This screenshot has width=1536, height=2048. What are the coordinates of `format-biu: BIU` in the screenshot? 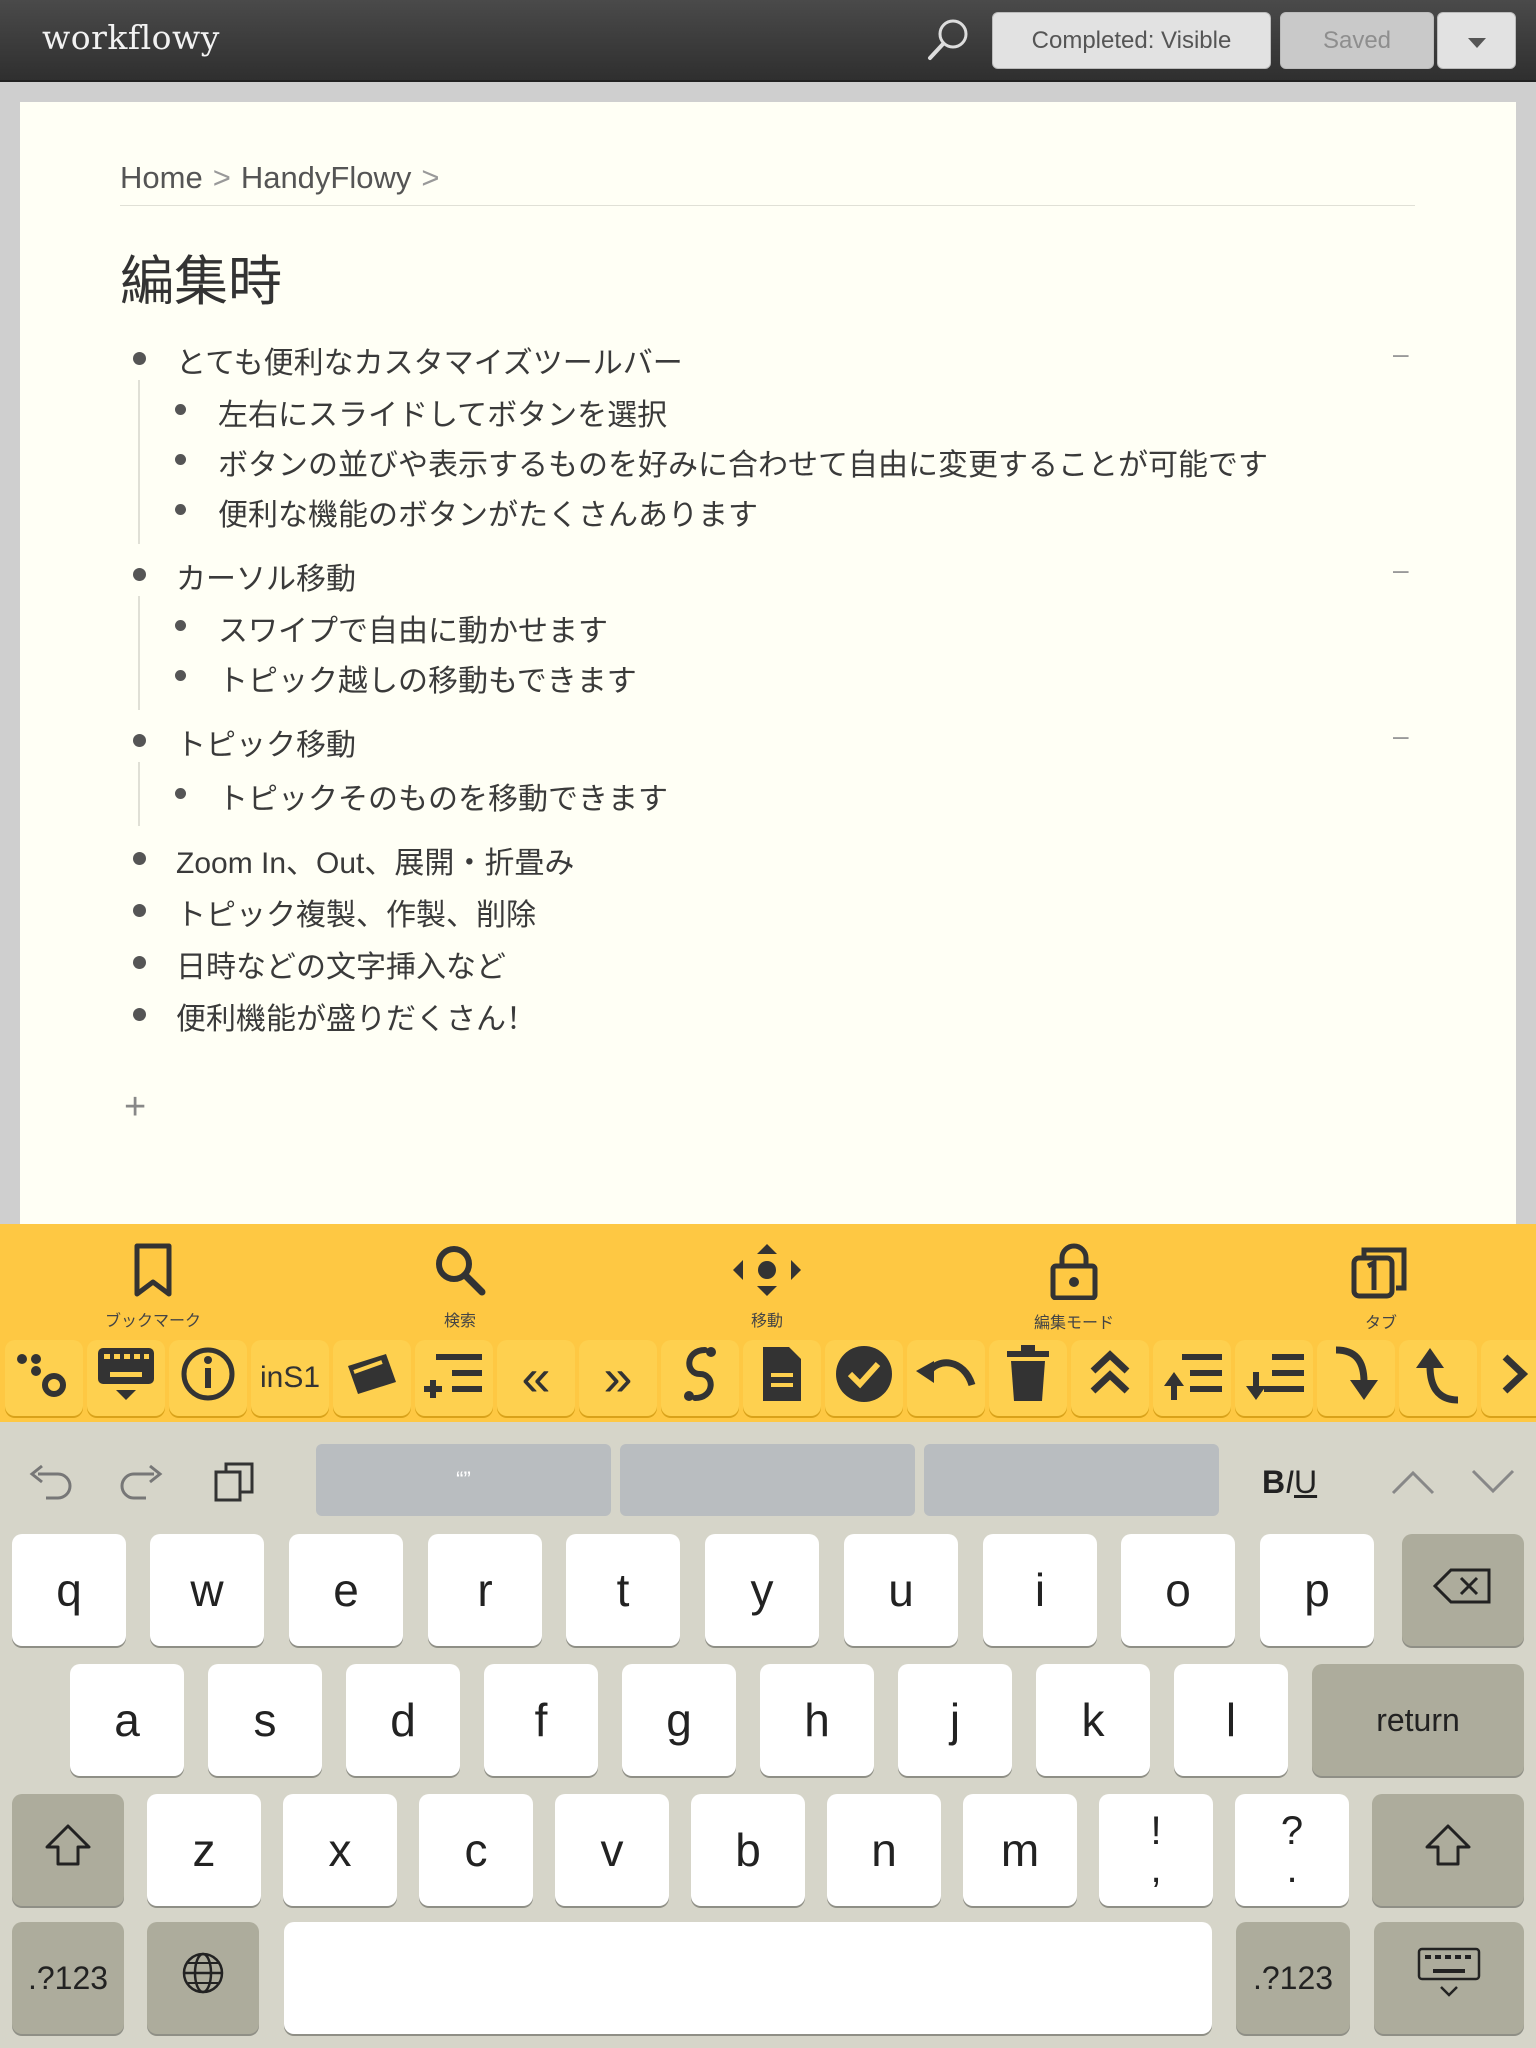 It's located at (1289, 1482).